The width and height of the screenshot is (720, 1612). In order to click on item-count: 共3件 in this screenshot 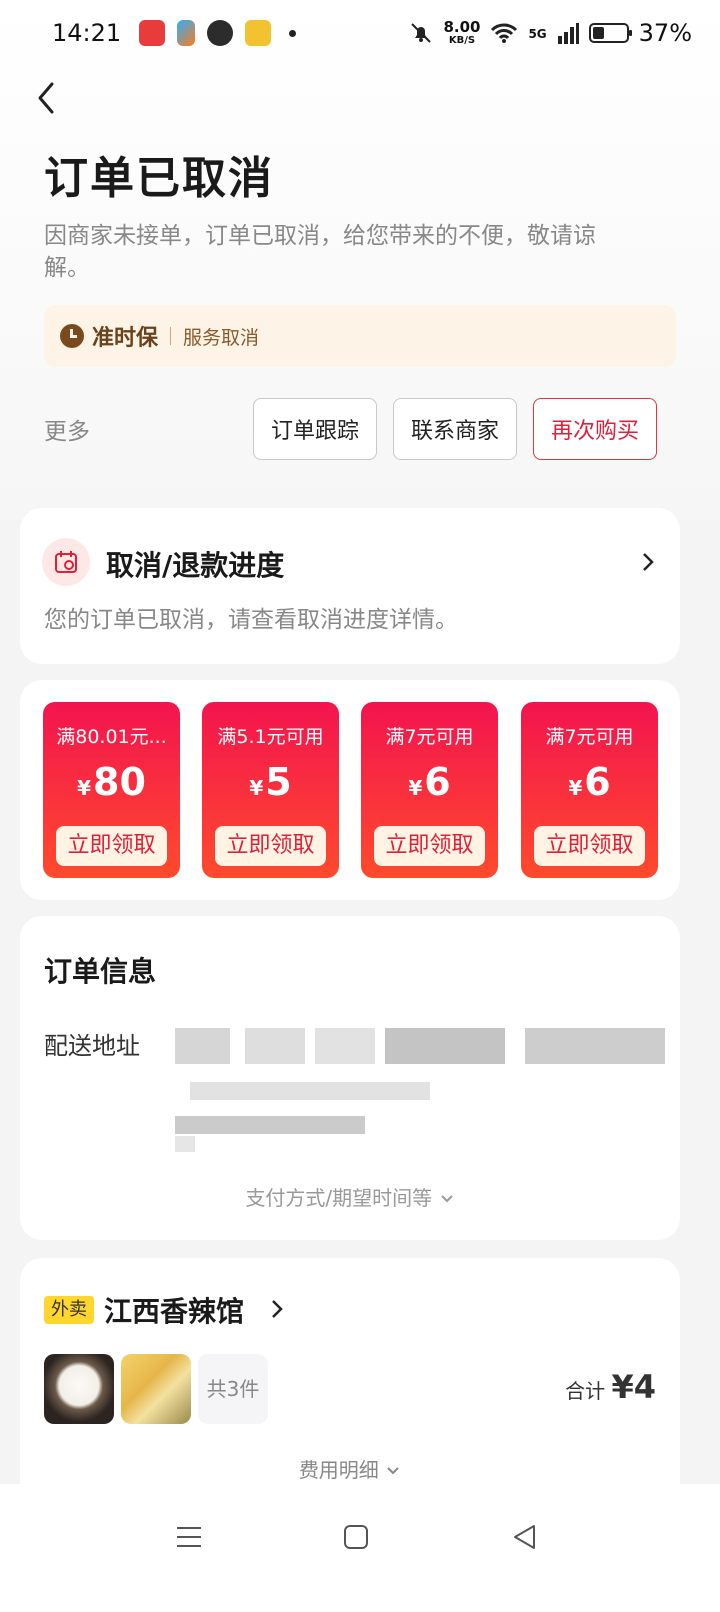, I will do `click(233, 1389)`.